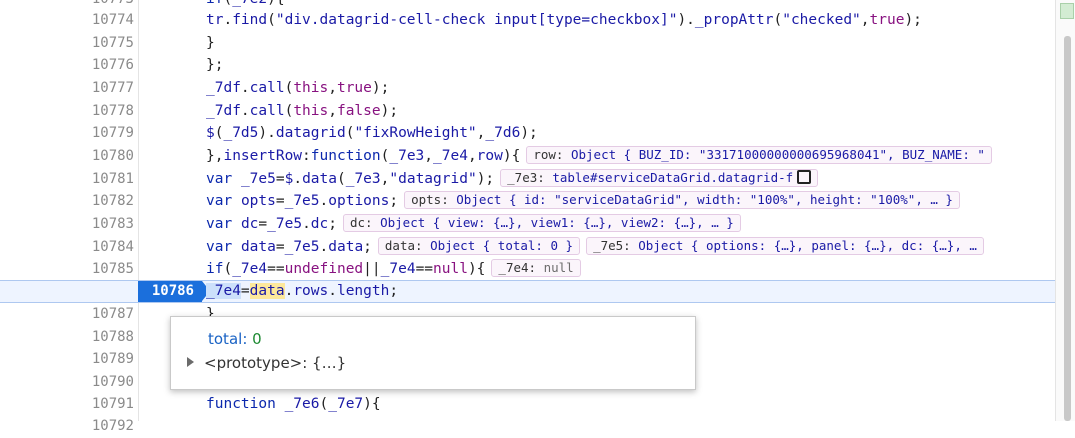 Image resolution: width=1075 pixels, height=438 pixels. Describe the element at coordinates (67, 382) in the screenshot. I see `line-number: 10790` at that location.